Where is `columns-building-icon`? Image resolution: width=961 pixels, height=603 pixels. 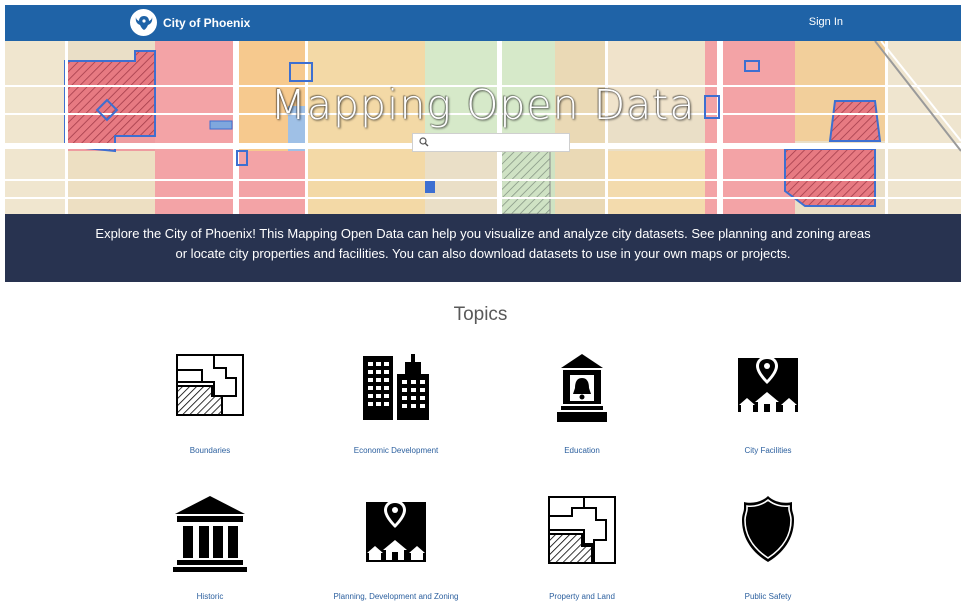 columns-building-icon is located at coordinates (210, 534).